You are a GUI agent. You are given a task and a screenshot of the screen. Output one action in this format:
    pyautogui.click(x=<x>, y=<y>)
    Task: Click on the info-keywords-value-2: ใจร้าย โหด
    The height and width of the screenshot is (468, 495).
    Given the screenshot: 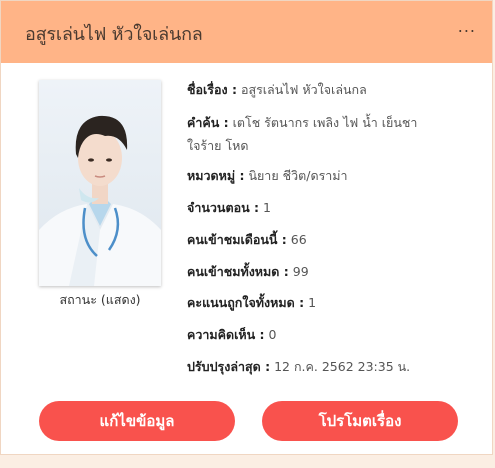 What is the action you would take?
    pyautogui.click(x=218, y=145)
    